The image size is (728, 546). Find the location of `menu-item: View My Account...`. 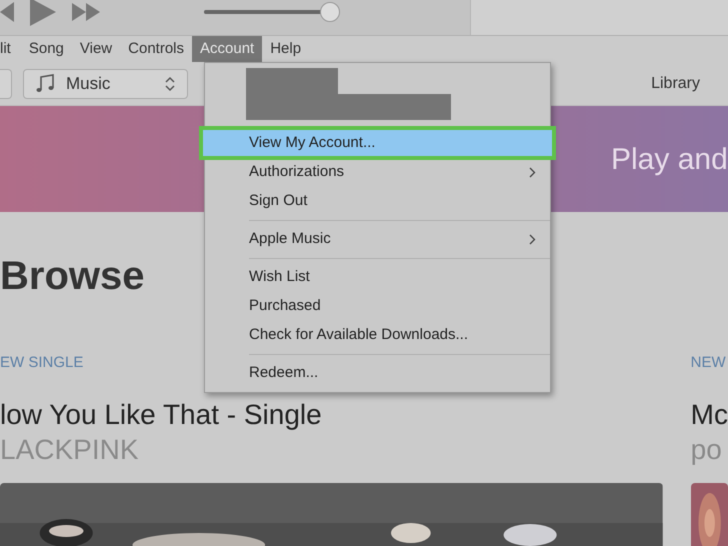

menu-item: View My Account... is located at coordinates (377, 143).